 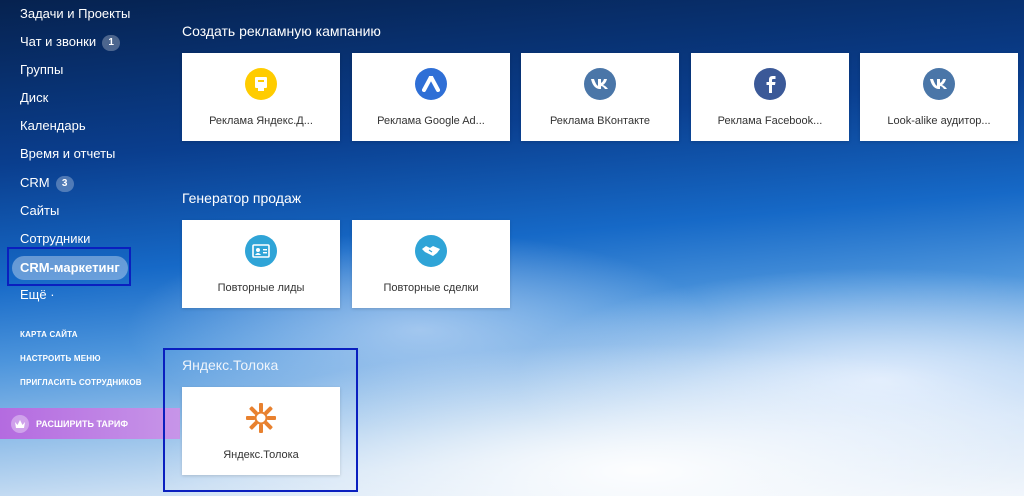 I want to click on section-title-ad-campaign: Создать рекламную кампанию, so click(x=281, y=31).